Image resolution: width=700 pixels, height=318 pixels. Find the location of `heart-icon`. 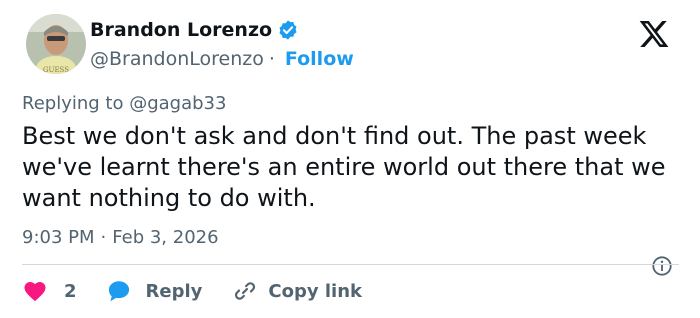

heart-icon is located at coordinates (35, 291).